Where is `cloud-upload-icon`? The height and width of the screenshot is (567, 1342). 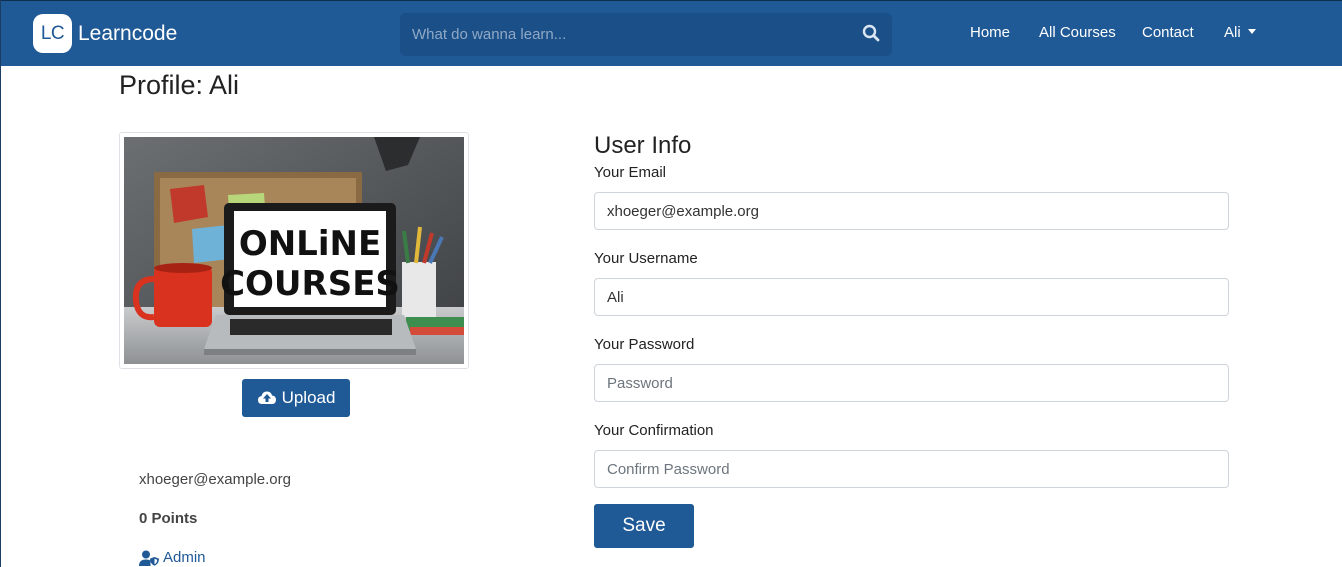
cloud-upload-icon is located at coordinates (266, 397).